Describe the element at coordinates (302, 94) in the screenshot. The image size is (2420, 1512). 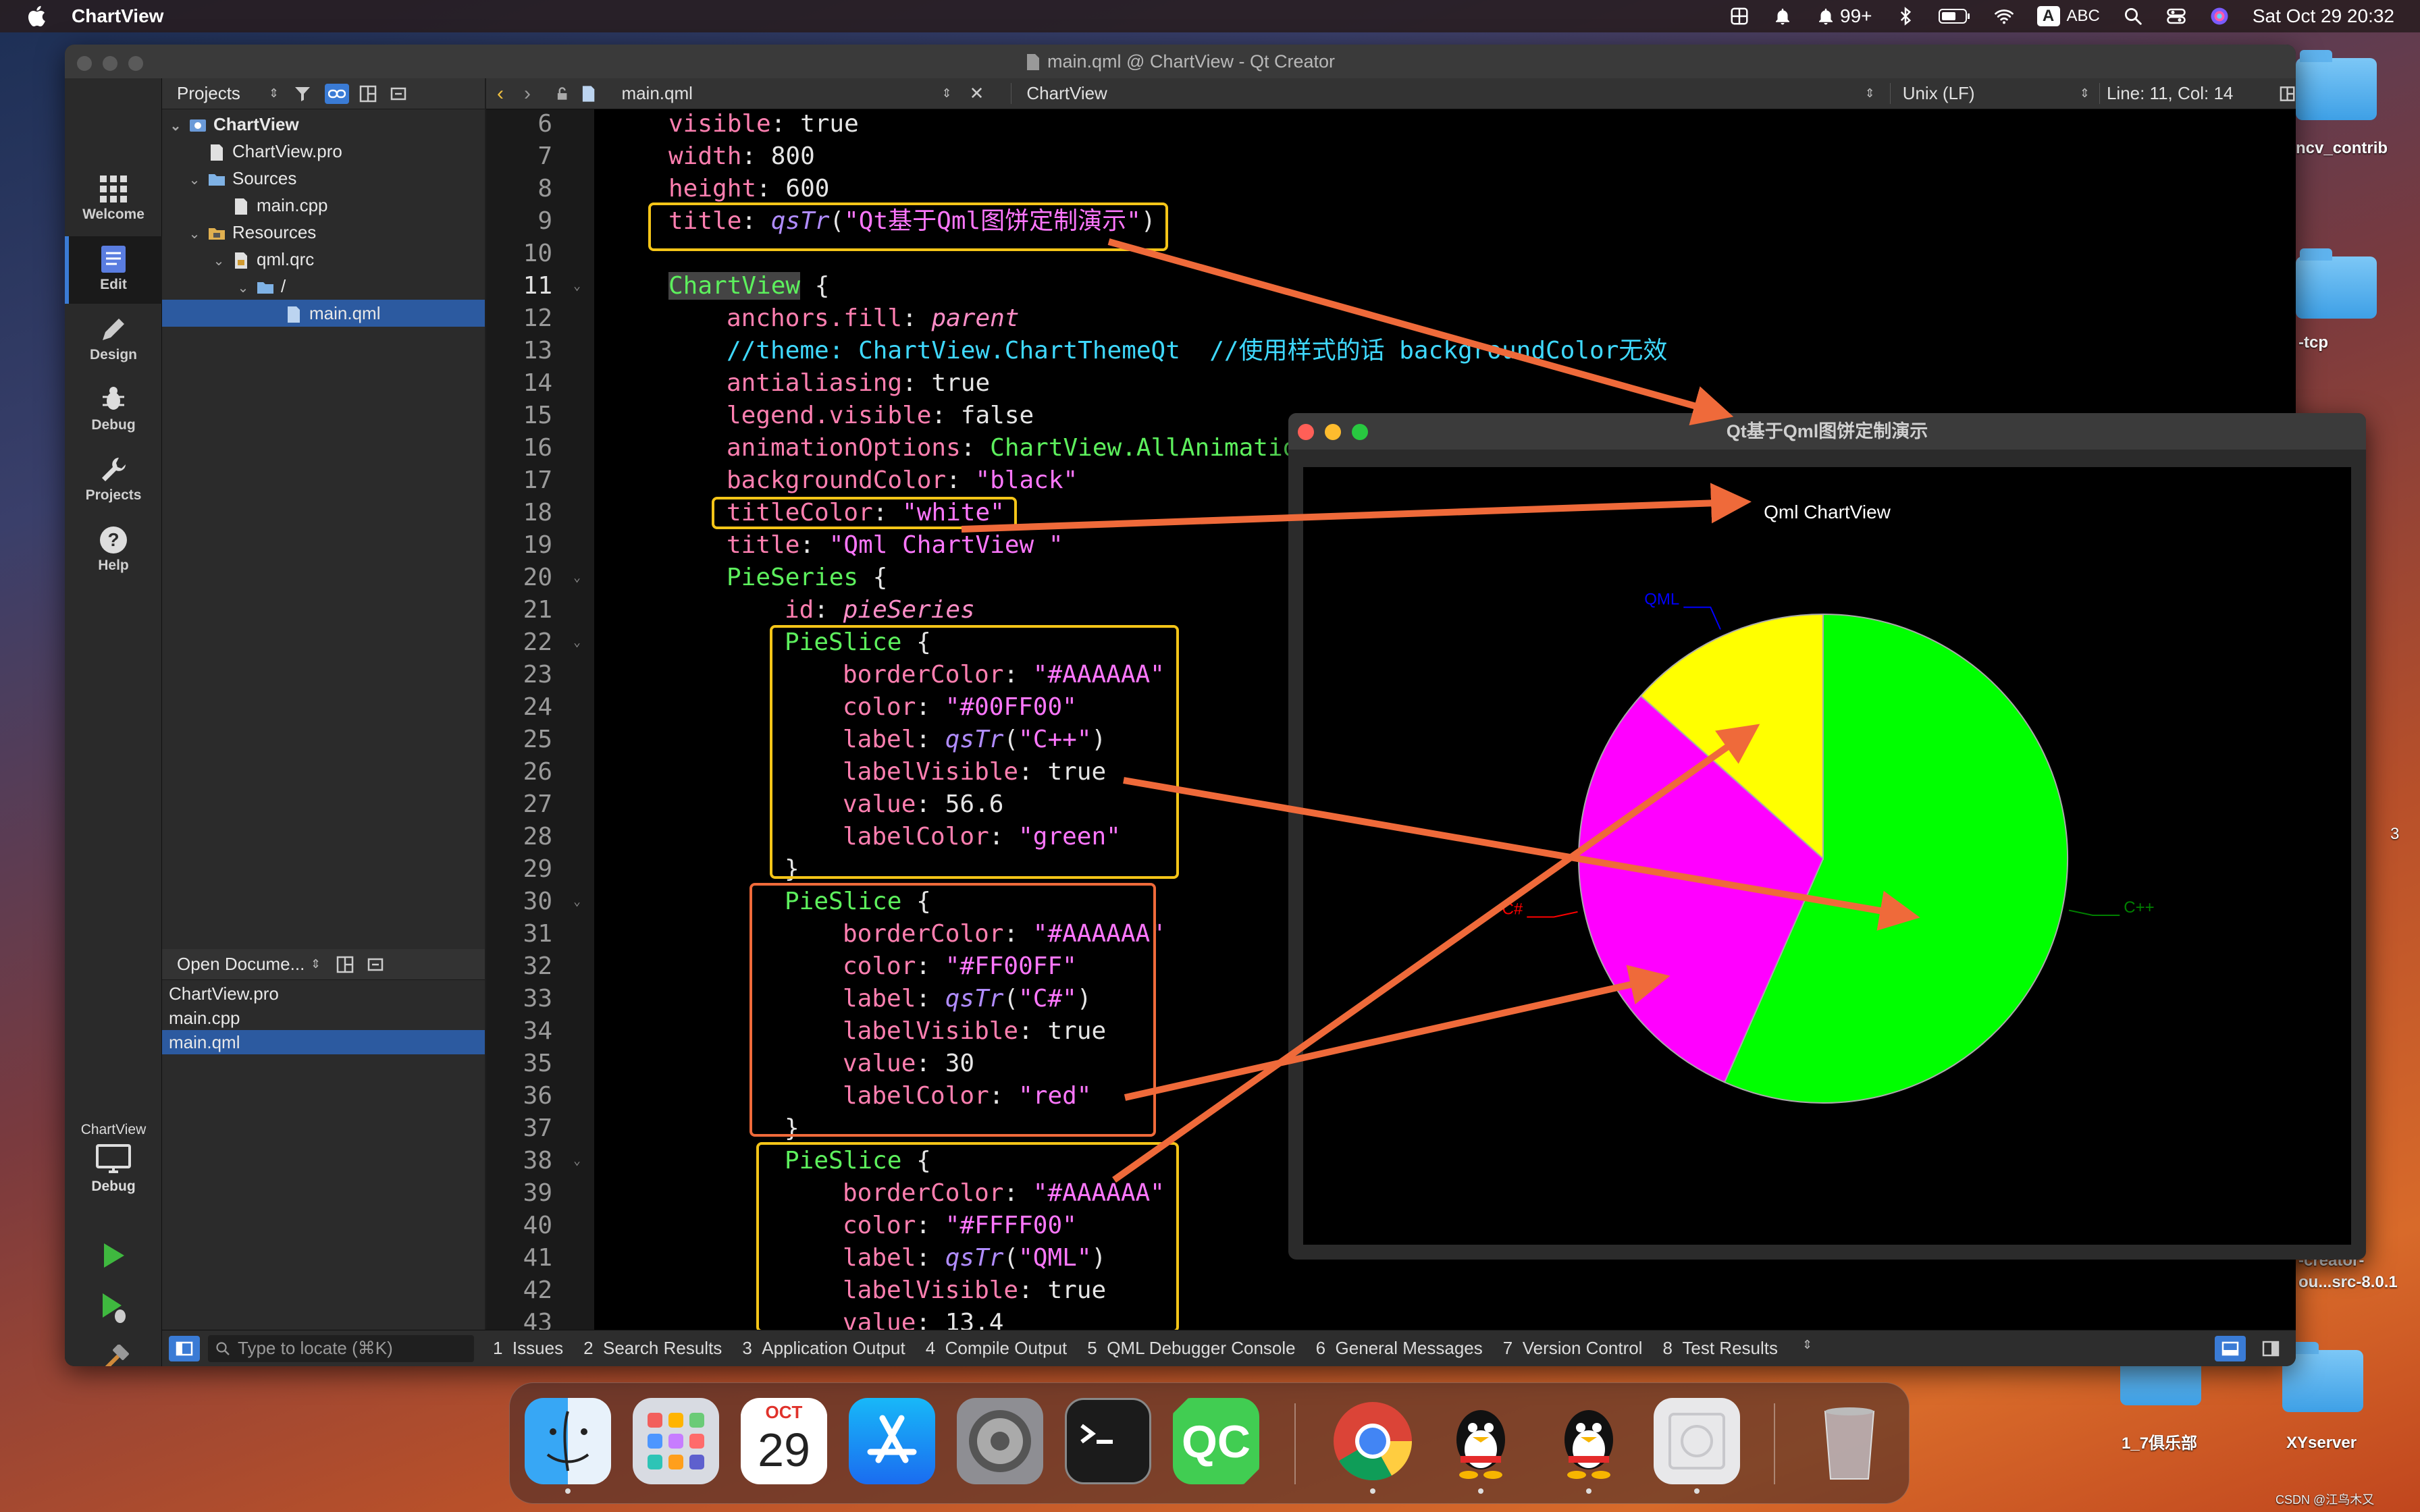
I see `filter-icon` at that location.